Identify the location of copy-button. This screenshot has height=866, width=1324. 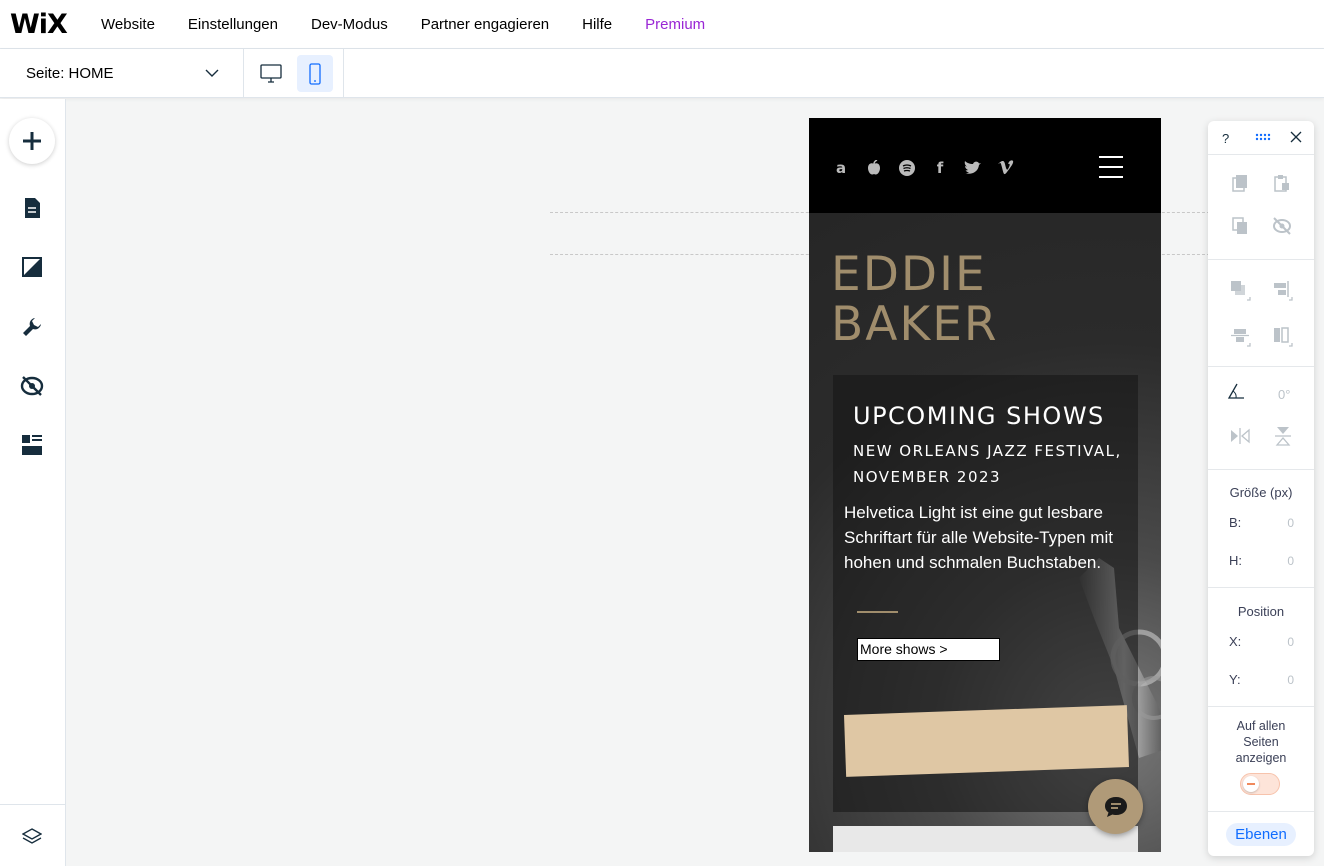
(1240, 183).